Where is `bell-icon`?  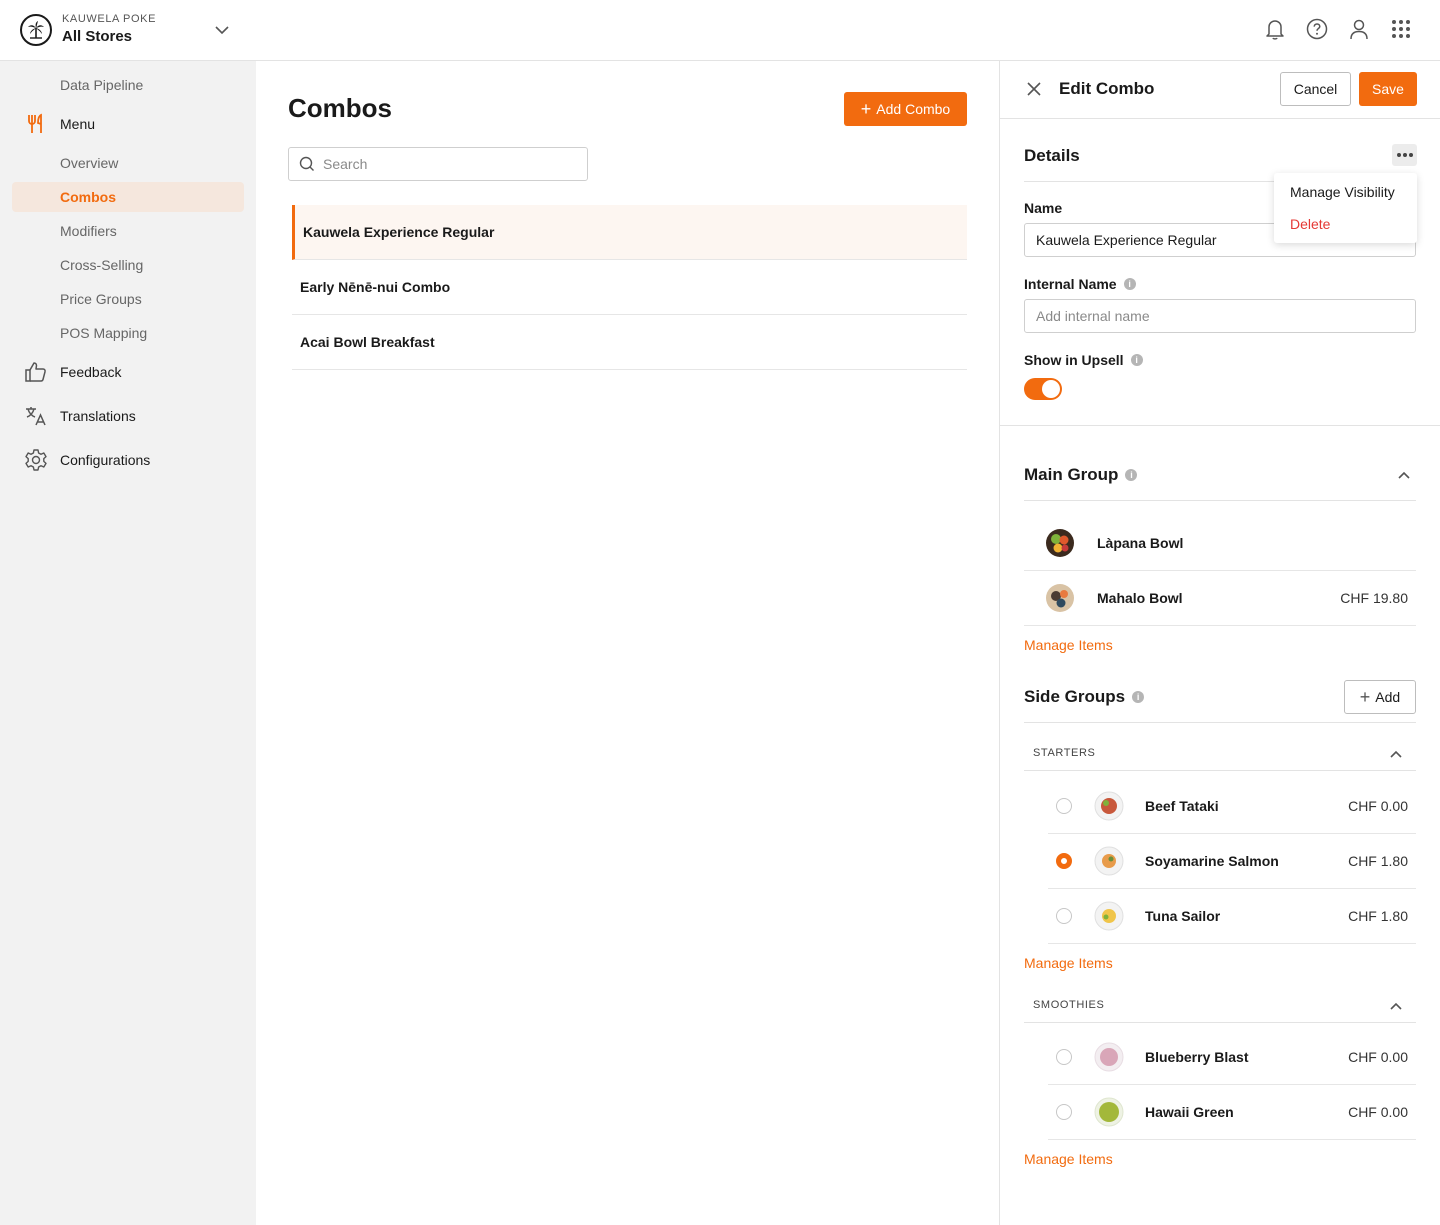 bell-icon is located at coordinates (1275, 29).